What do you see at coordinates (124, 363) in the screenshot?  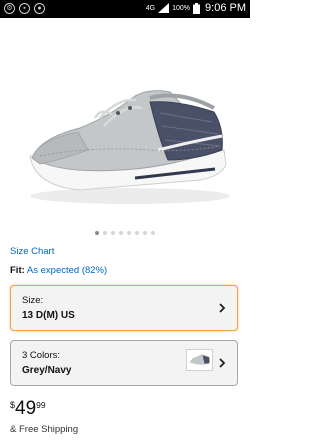 I see `color-selector: 3 Colors: Grey/Navy` at bounding box center [124, 363].